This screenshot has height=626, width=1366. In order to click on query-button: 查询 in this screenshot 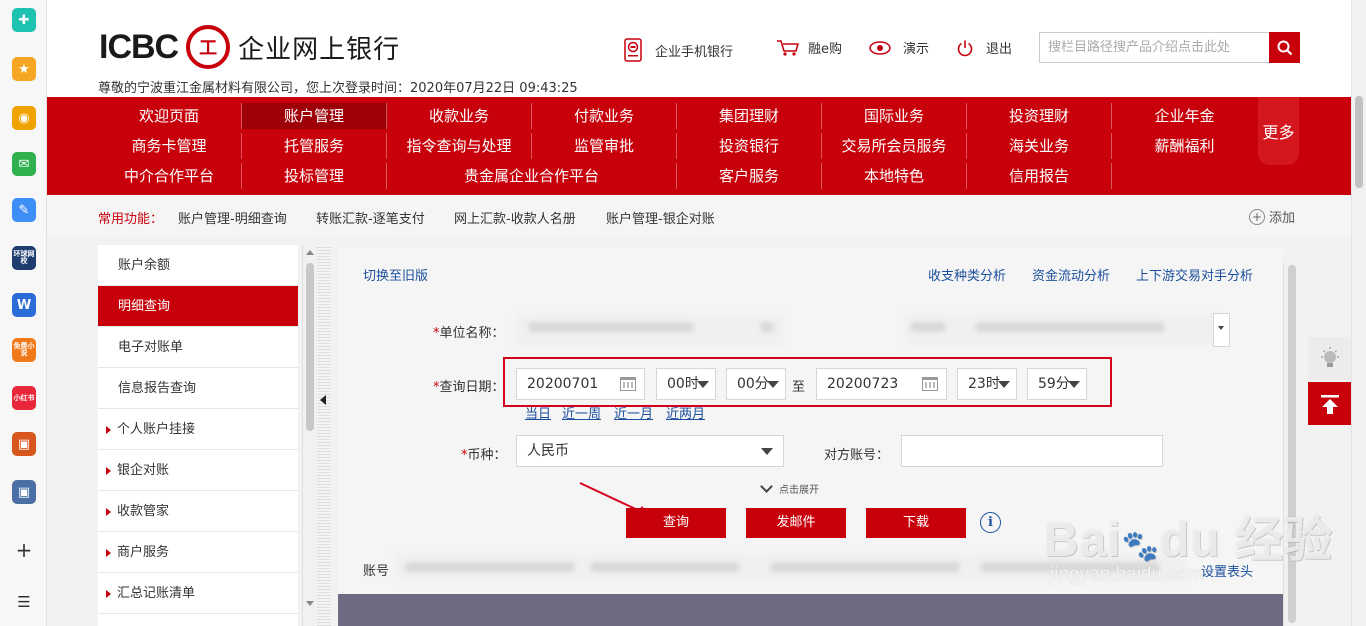, I will do `click(676, 523)`.